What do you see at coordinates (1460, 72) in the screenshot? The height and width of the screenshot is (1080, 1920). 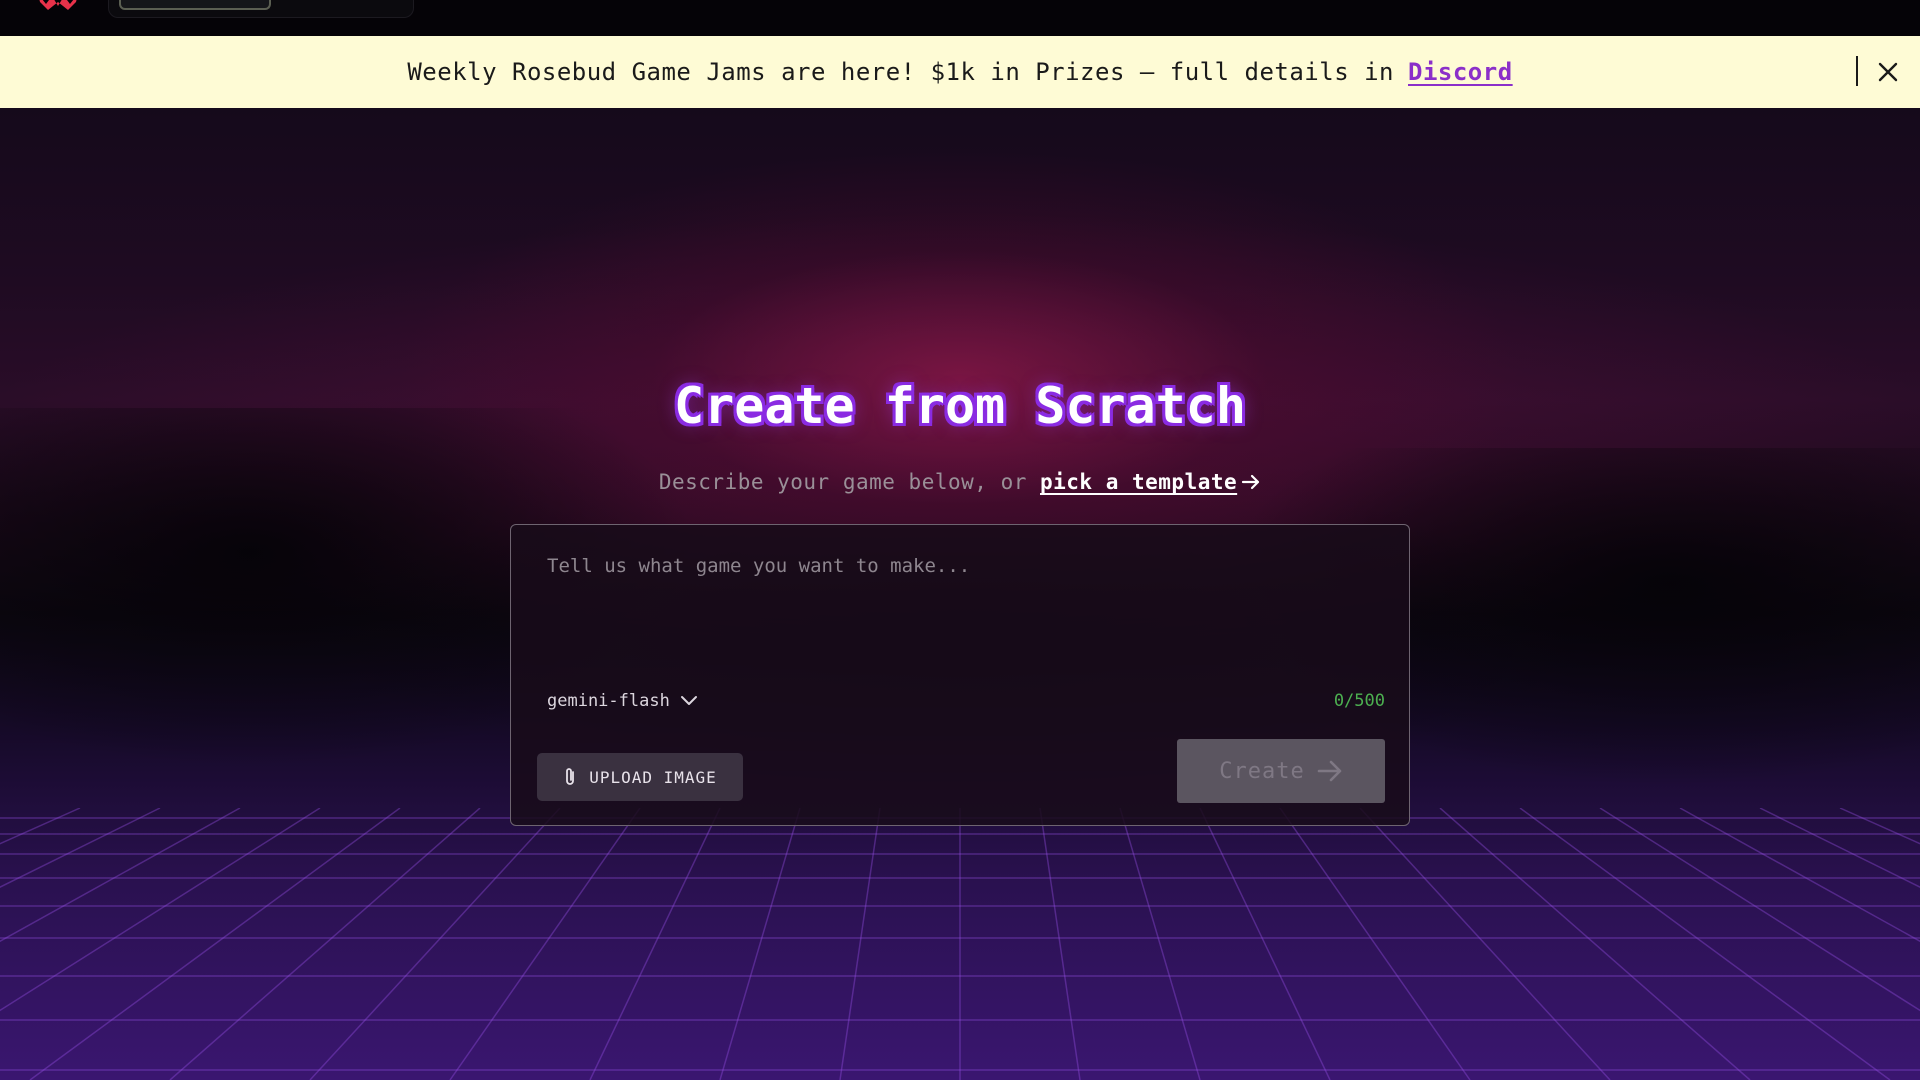 I see `discord-link: Discord` at bounding box center [1460, 72].